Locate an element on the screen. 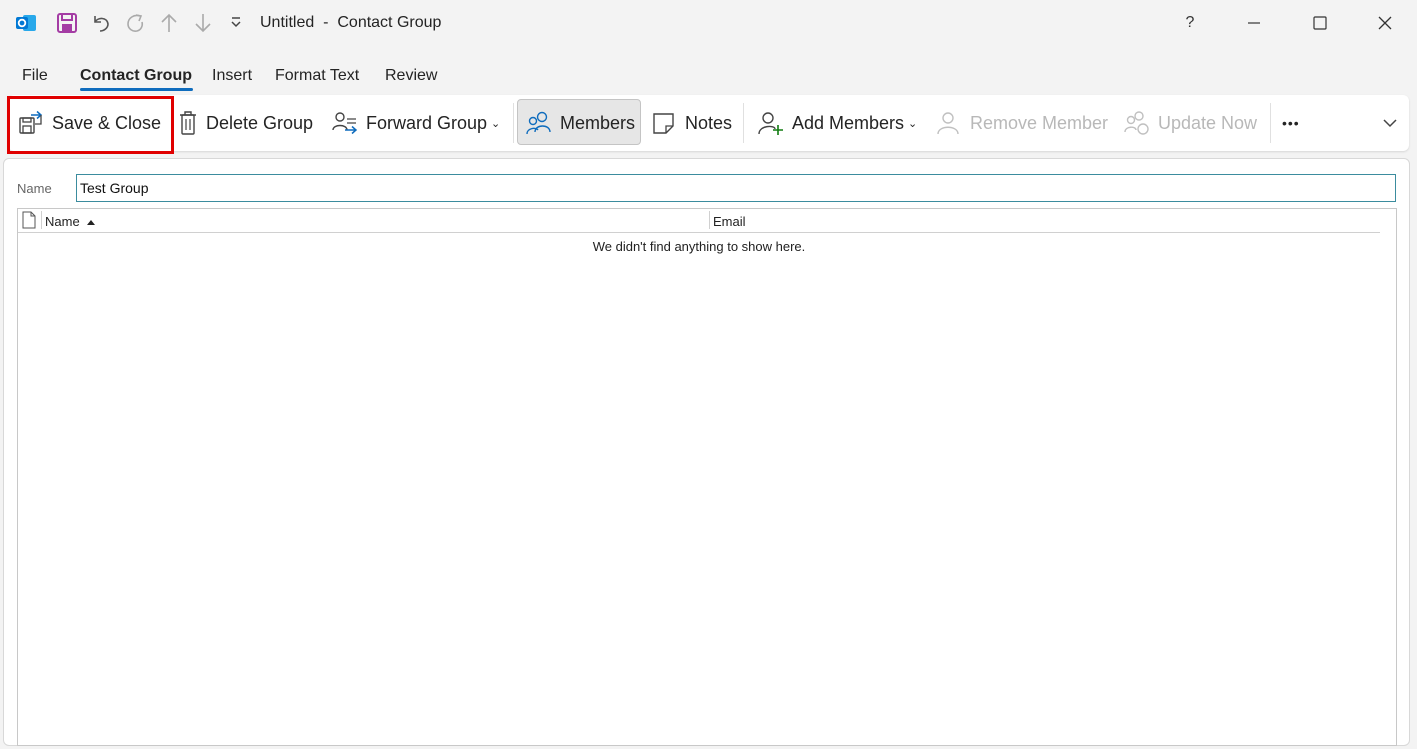 Image resolution: width=1417 pixels, height=749 pixels. maximize-button is located at coordinates (1320, 23).